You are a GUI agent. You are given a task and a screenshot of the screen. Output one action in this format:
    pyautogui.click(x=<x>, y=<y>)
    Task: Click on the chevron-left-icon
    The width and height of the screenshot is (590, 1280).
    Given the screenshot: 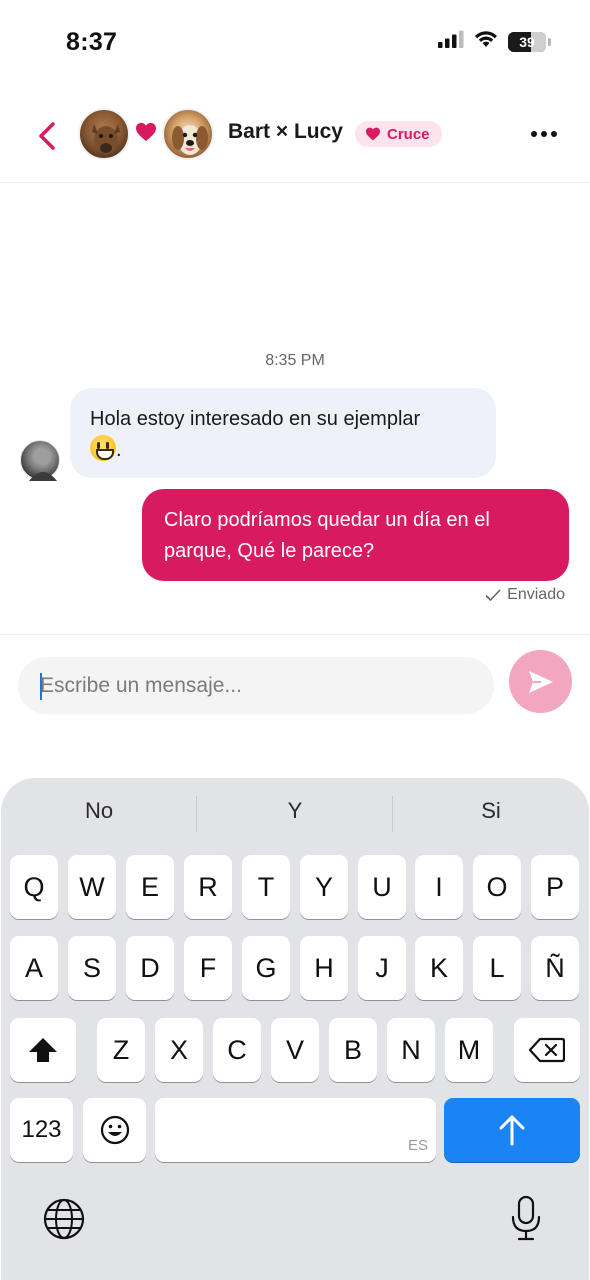 What is the action you would take?
    pyautogui.click(x=47, y=136)
    